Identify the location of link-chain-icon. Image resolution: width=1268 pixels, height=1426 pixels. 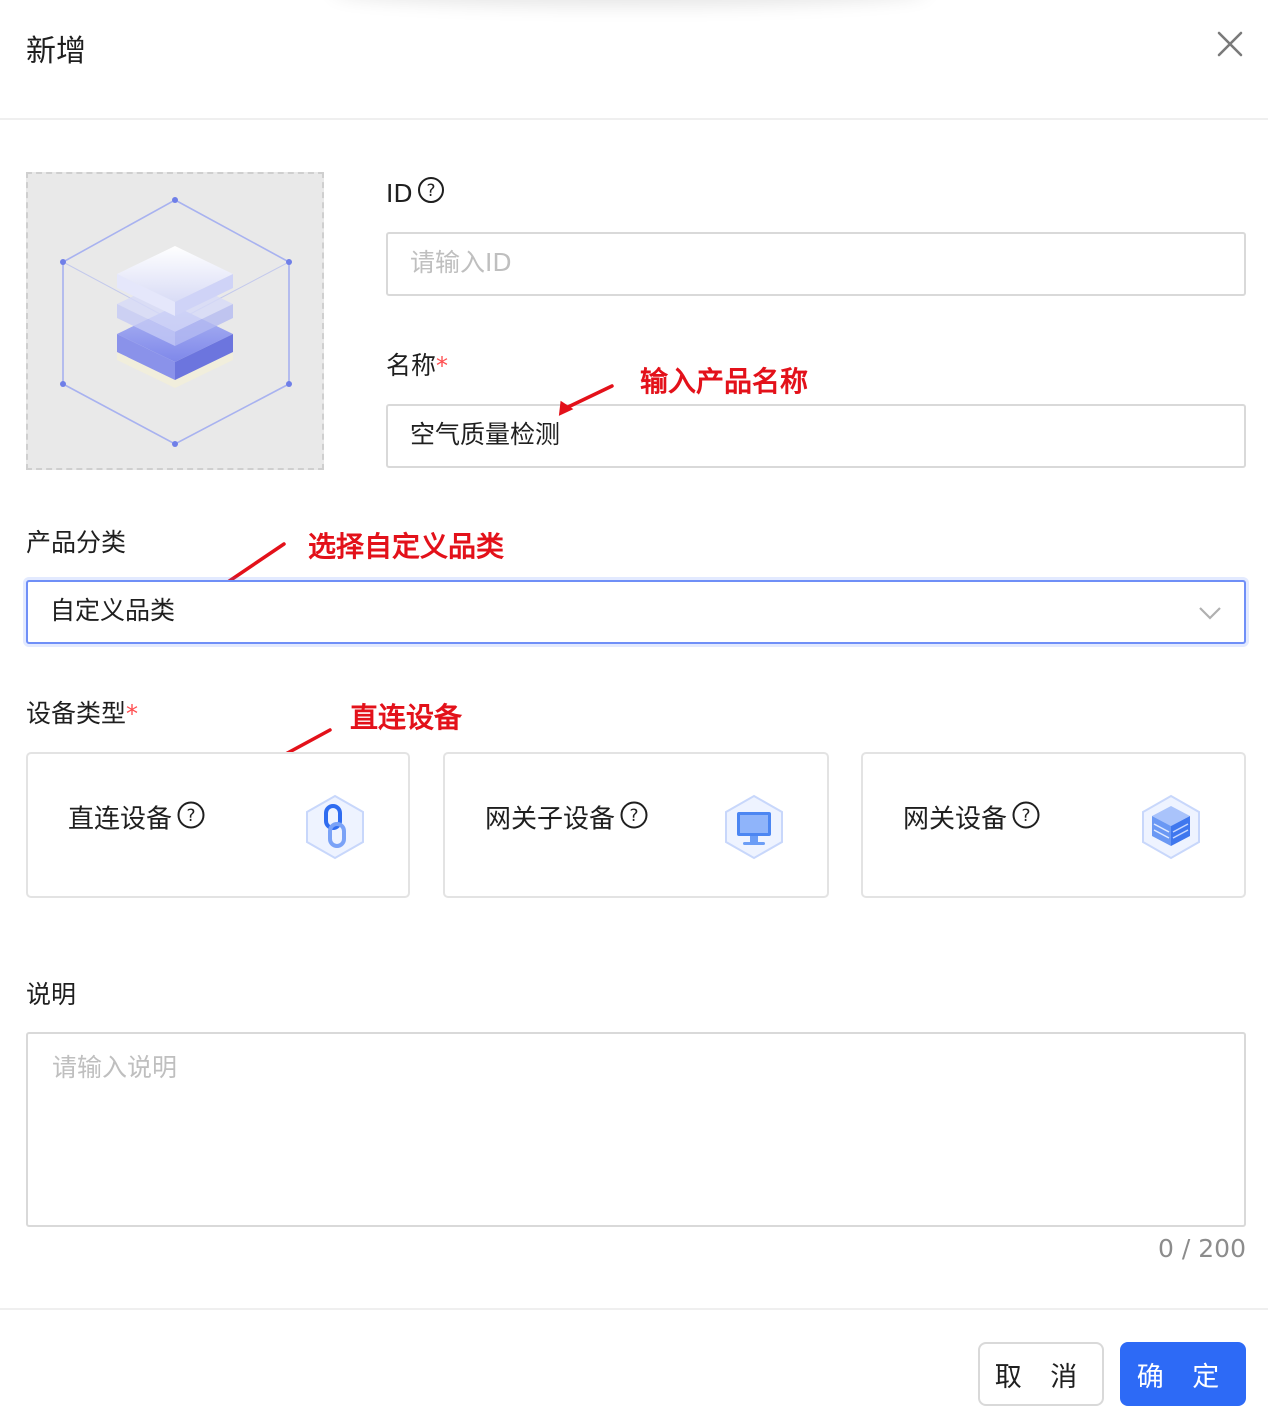
(335, 827).